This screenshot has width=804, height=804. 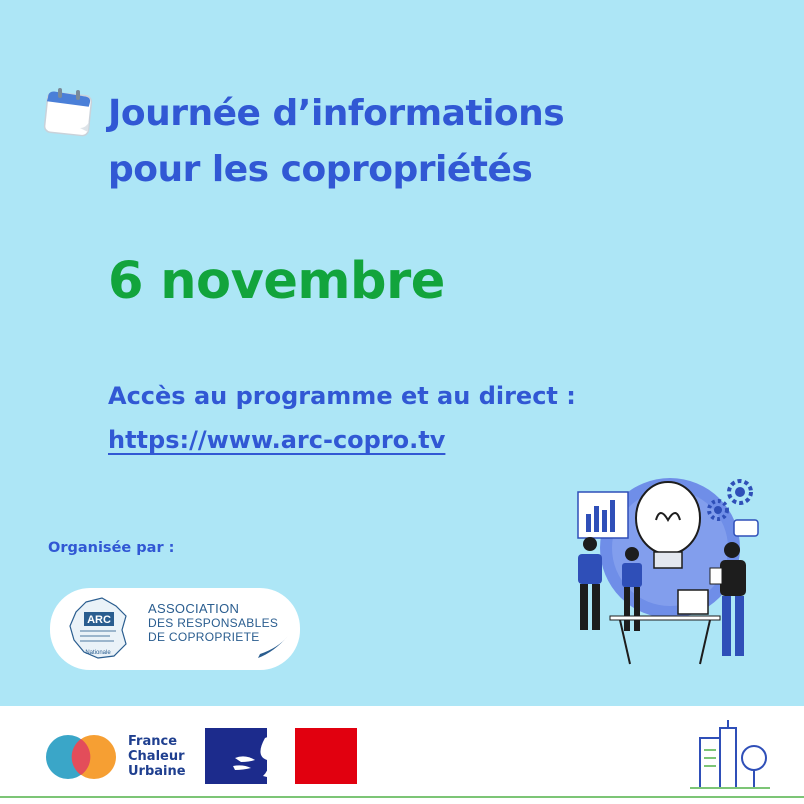 What do you see at coordinates (730, 754) in the screenshot?
I see `city-buildings-icon` at bounding box center [730, 754].